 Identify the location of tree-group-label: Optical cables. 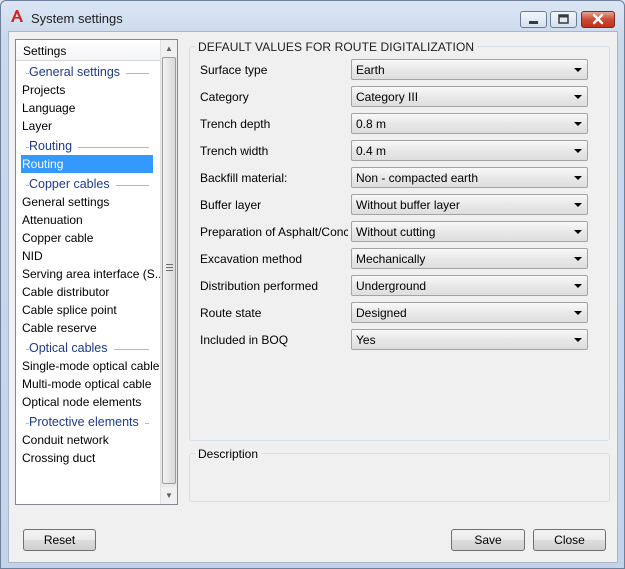
(71, 348).